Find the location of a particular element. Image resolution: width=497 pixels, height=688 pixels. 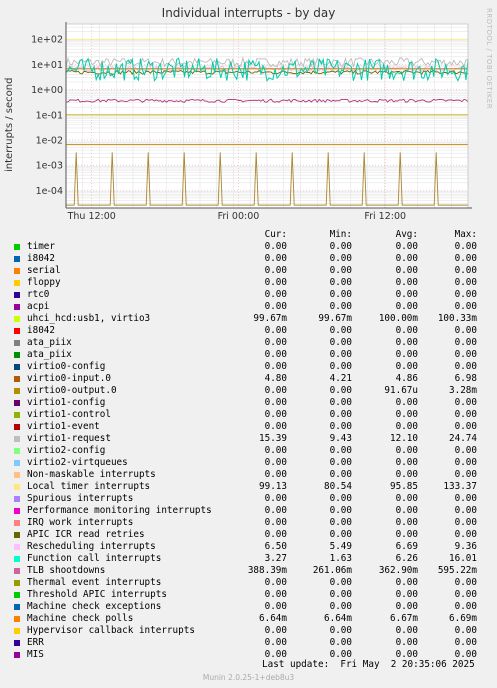

legend-series-name: Hypervisor callback interrupts is located at coordinates (111, 630).